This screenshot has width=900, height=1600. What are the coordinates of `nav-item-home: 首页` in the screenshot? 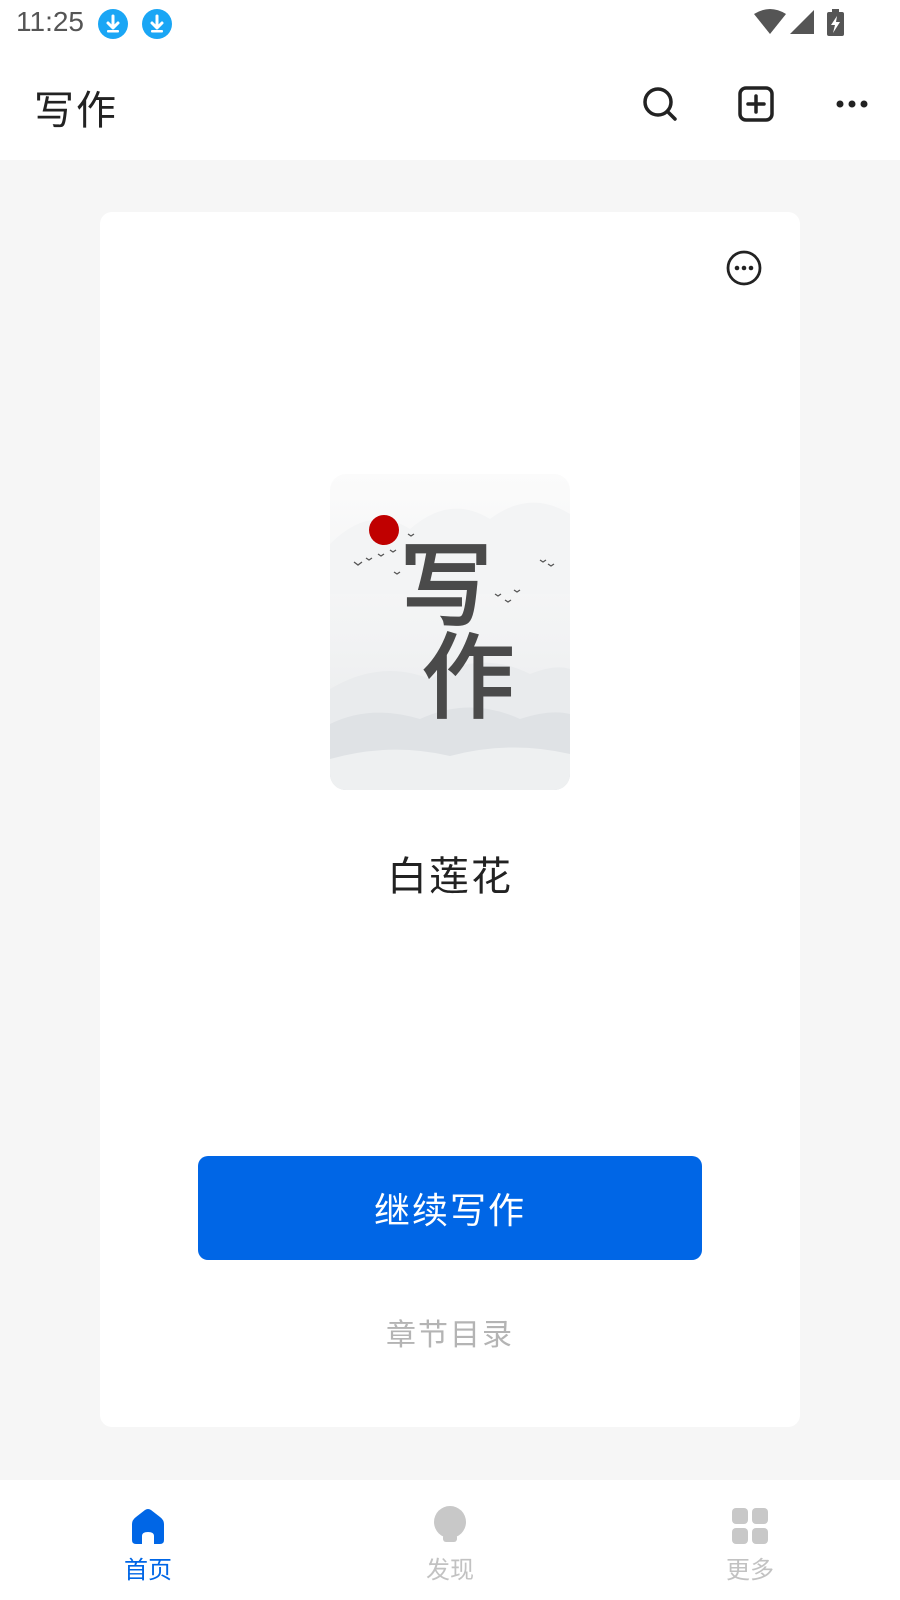 It's located at (148, 1540).